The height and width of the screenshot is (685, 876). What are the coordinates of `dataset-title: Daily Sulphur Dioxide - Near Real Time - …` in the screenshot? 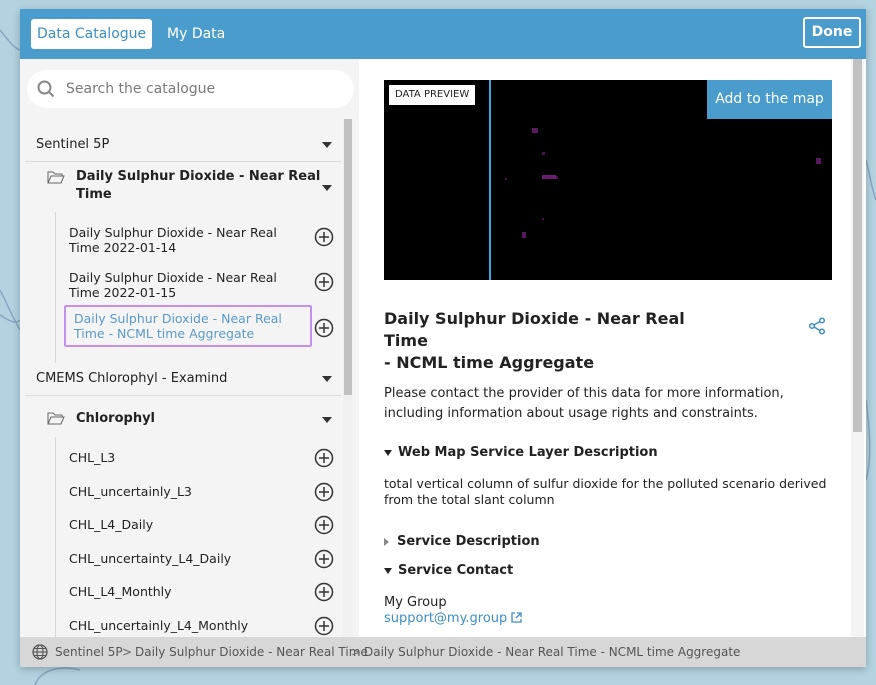 It's located at (534, 340).